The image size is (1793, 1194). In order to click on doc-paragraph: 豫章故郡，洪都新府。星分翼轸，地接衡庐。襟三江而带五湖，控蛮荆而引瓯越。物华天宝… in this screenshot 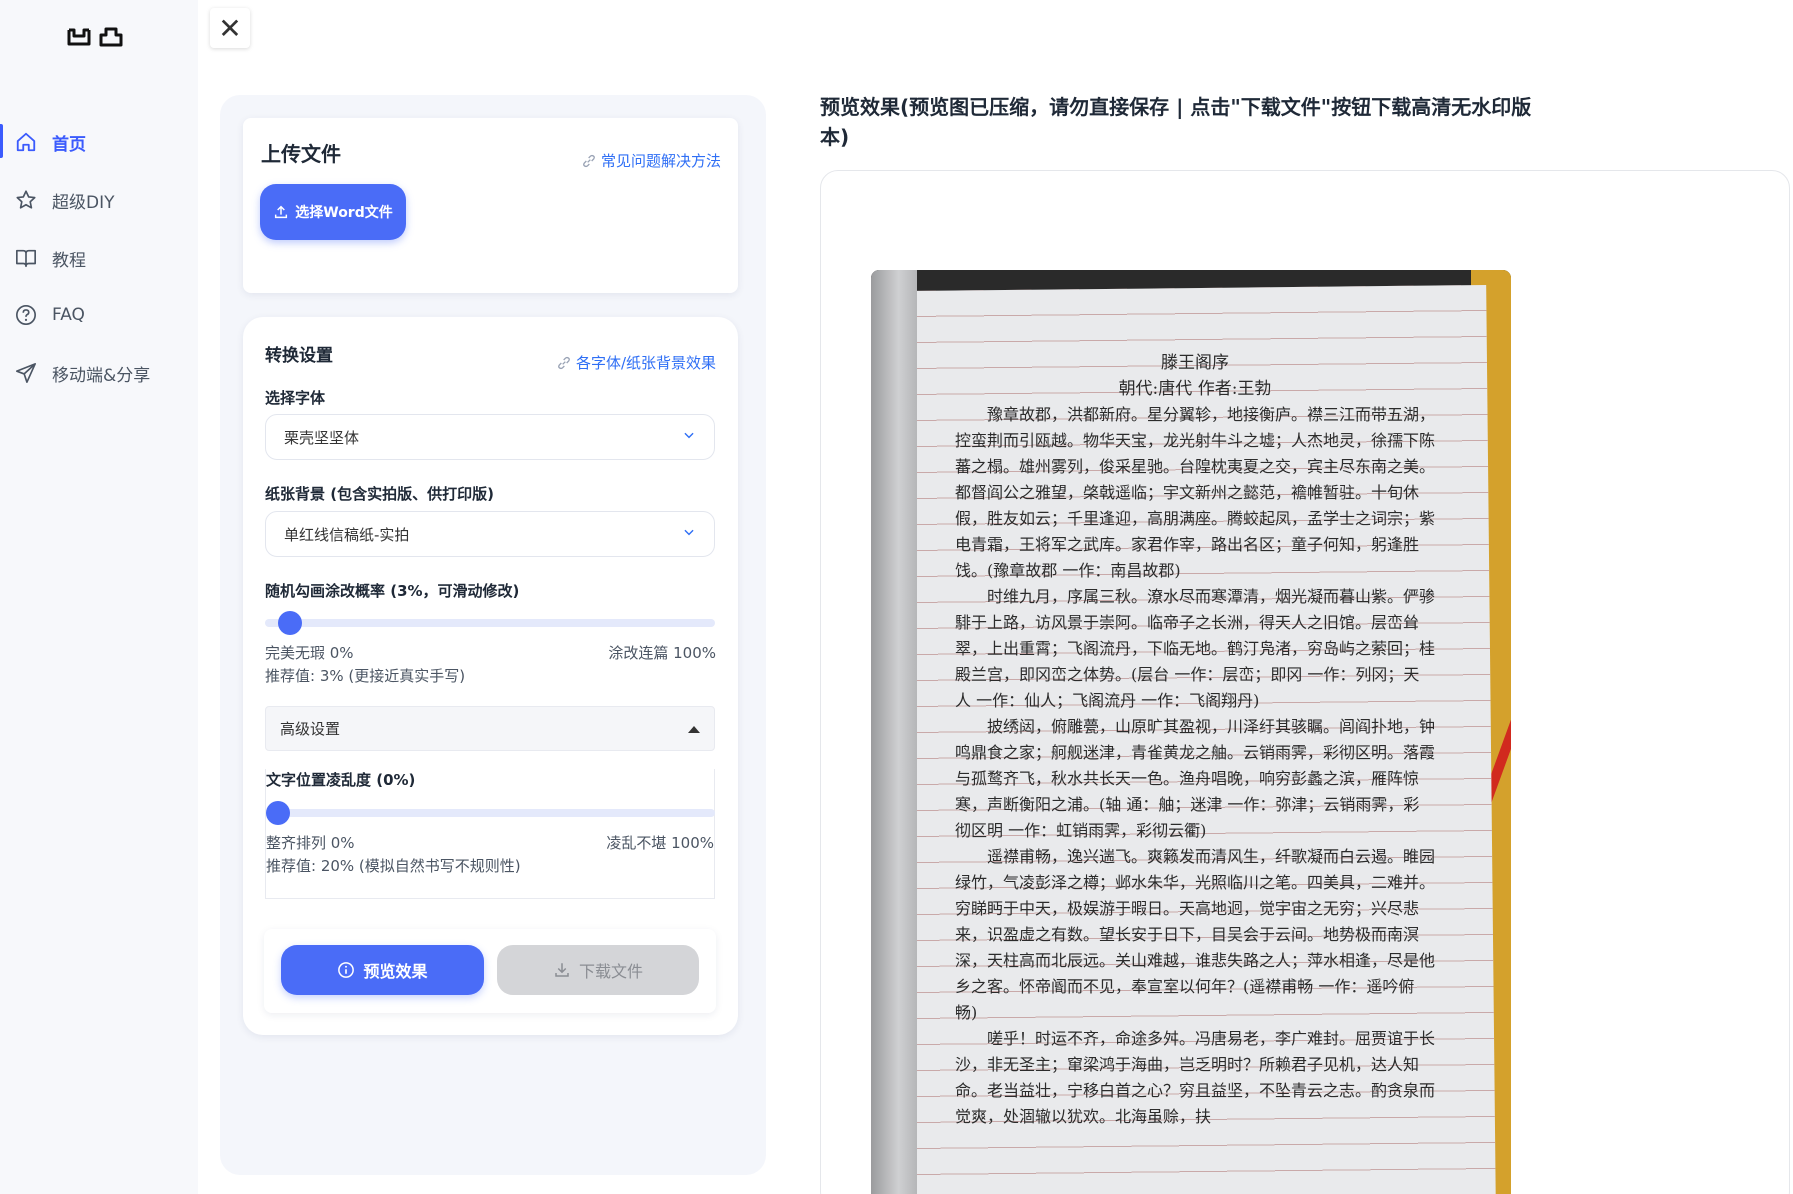, I will do `click(1195, 492)`.